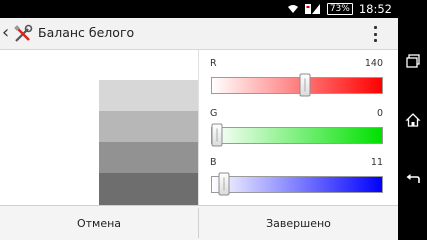 The image size is (427, 240). What do you see at coordinates (305, 85) in the screenshot?
I see `slider-r-thumb` at bounding box center [305, 85].